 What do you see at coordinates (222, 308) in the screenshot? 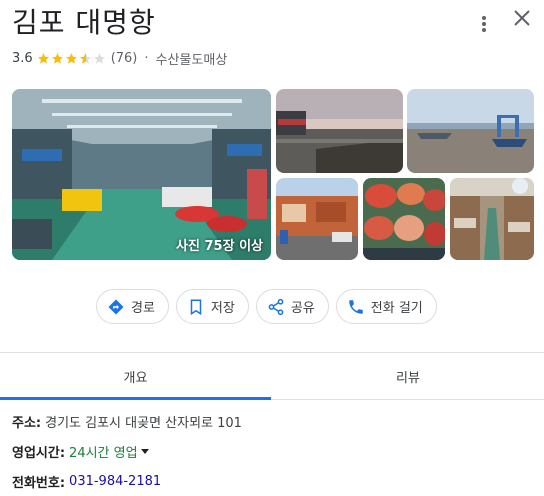
I see `save-label: 저장` at bounding box center [222, 308].